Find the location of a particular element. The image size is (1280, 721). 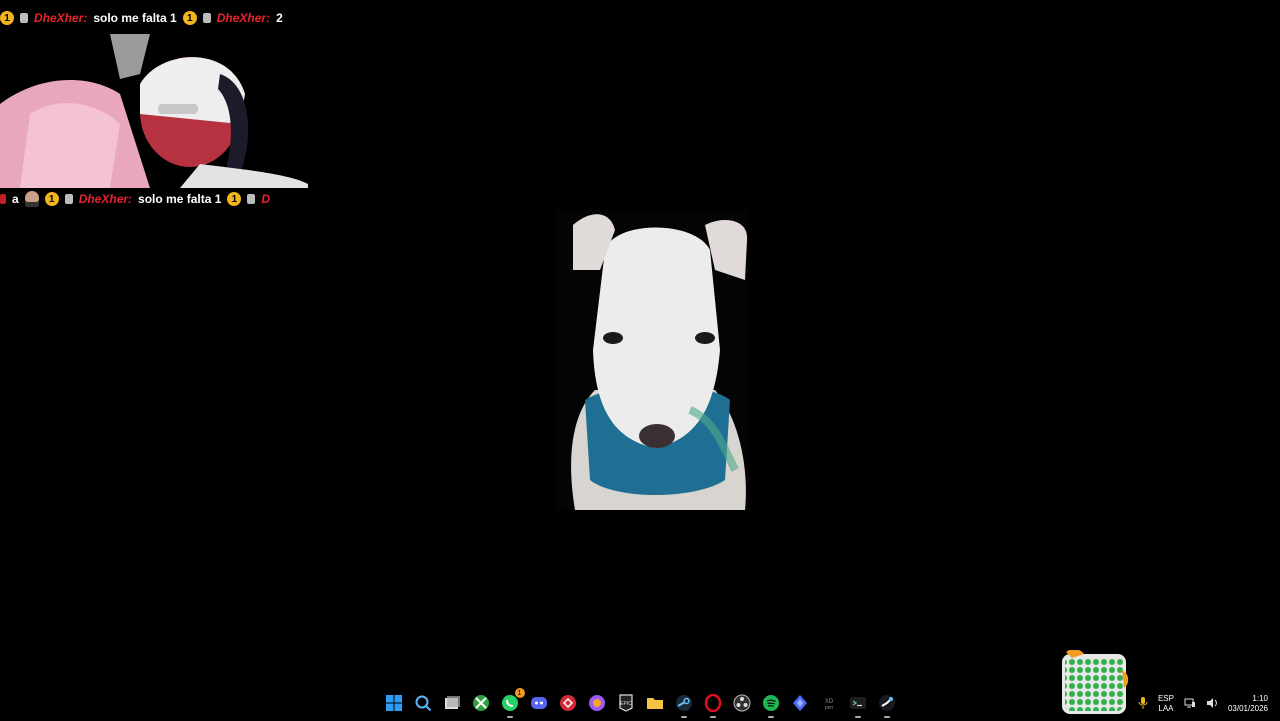

windows-start-icon is located at coordinates (394, 703).